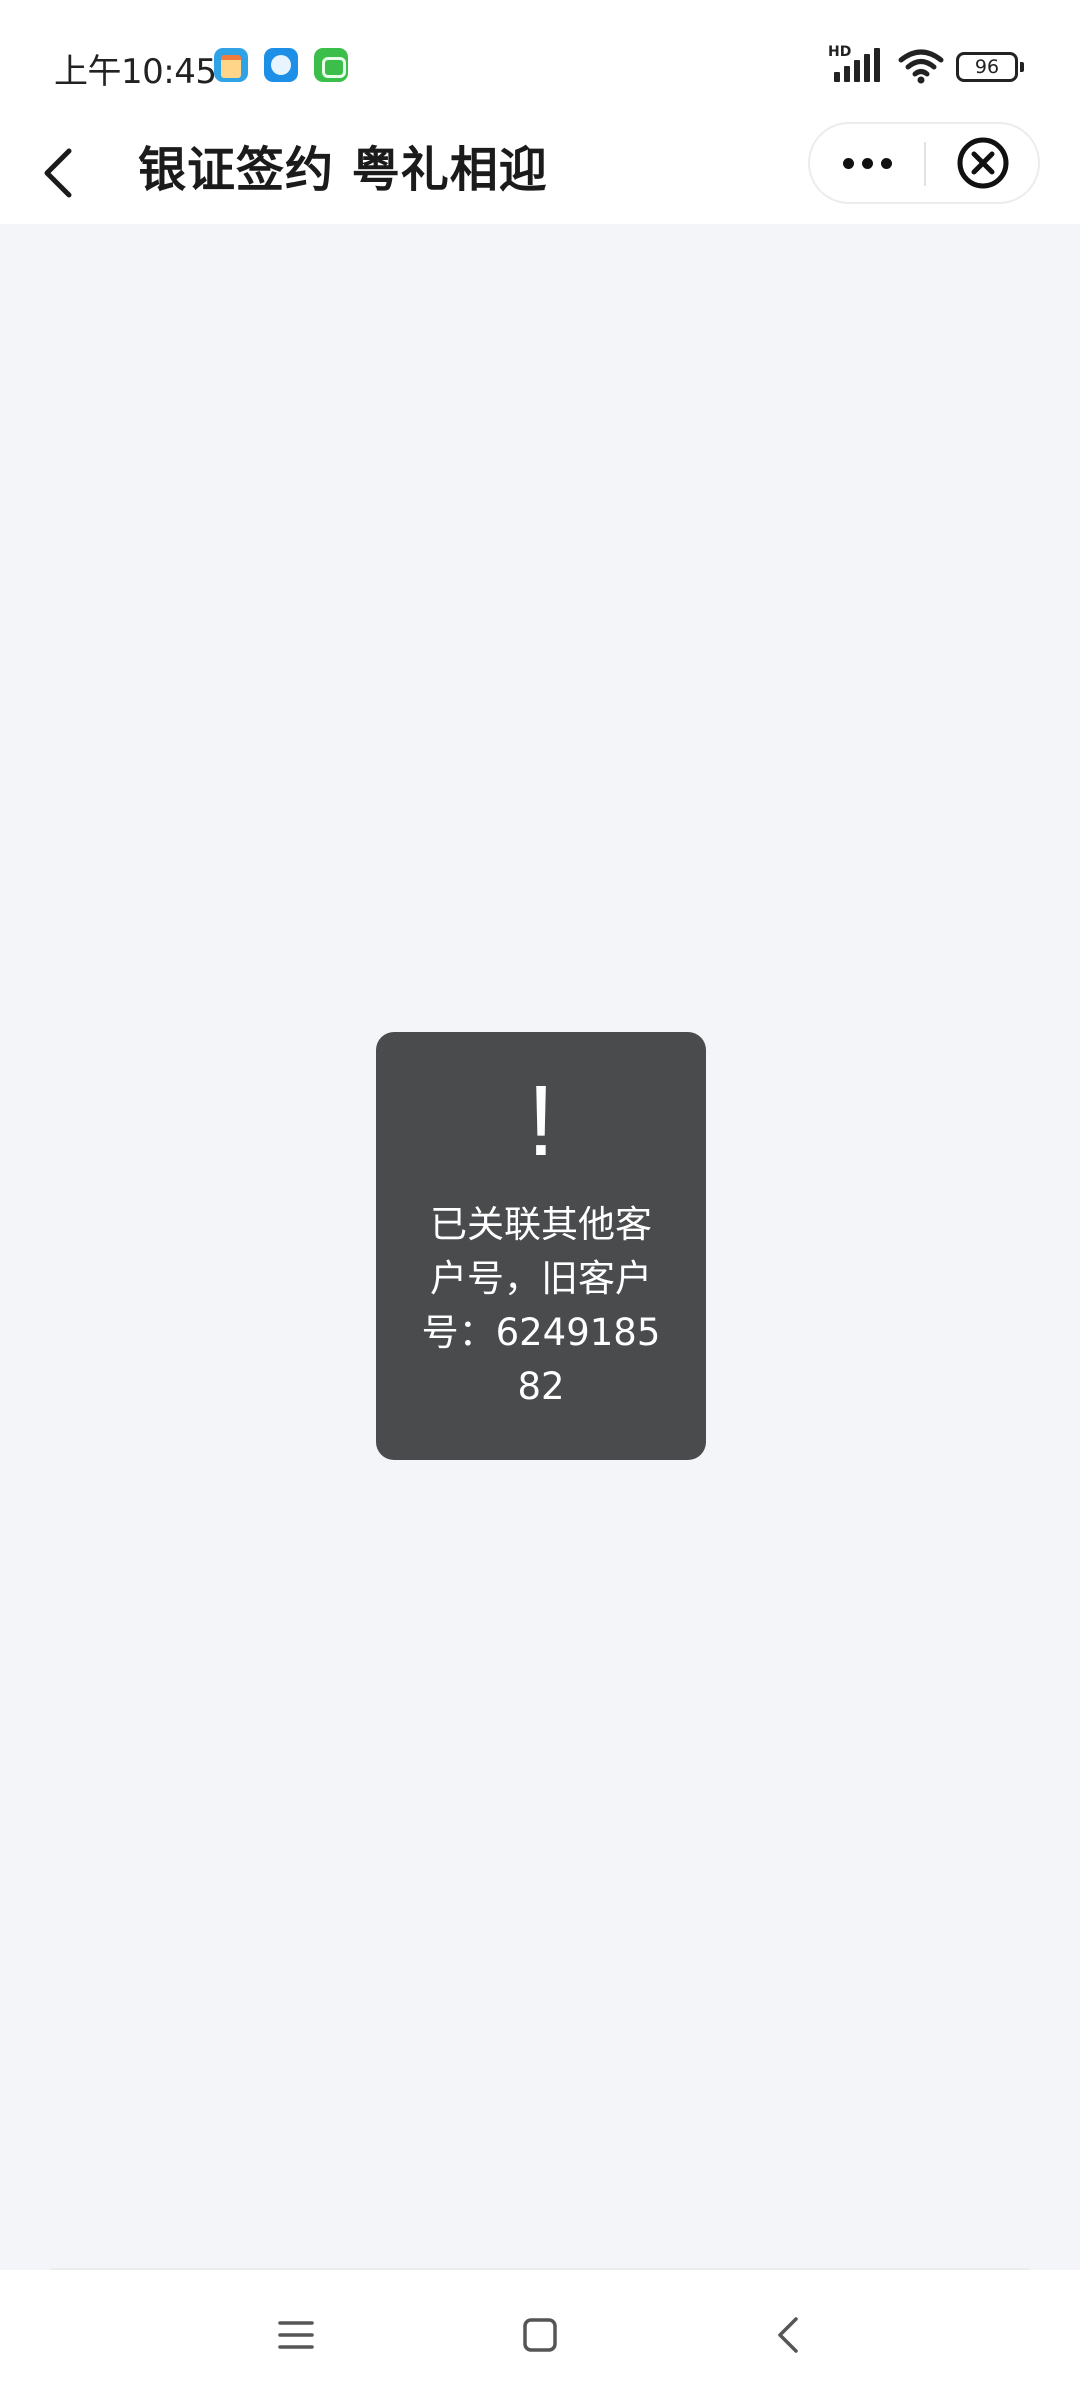 The image size is (1080, 2400). I want to click on home-square-icon, so click(540, 2335).